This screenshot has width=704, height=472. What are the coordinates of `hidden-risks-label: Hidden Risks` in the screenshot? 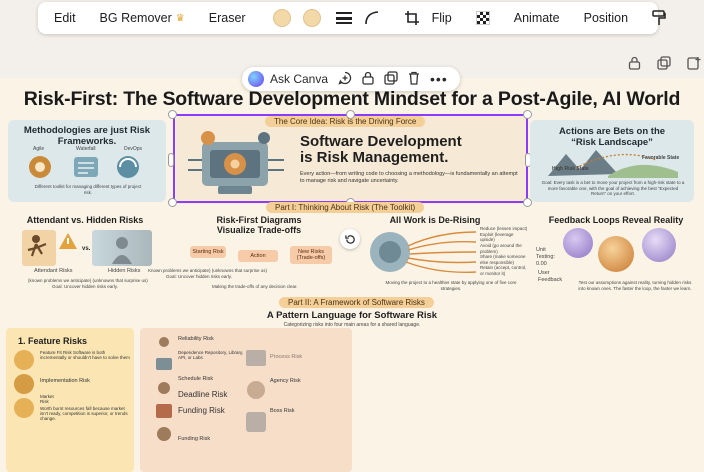 It's located at (124, 271).